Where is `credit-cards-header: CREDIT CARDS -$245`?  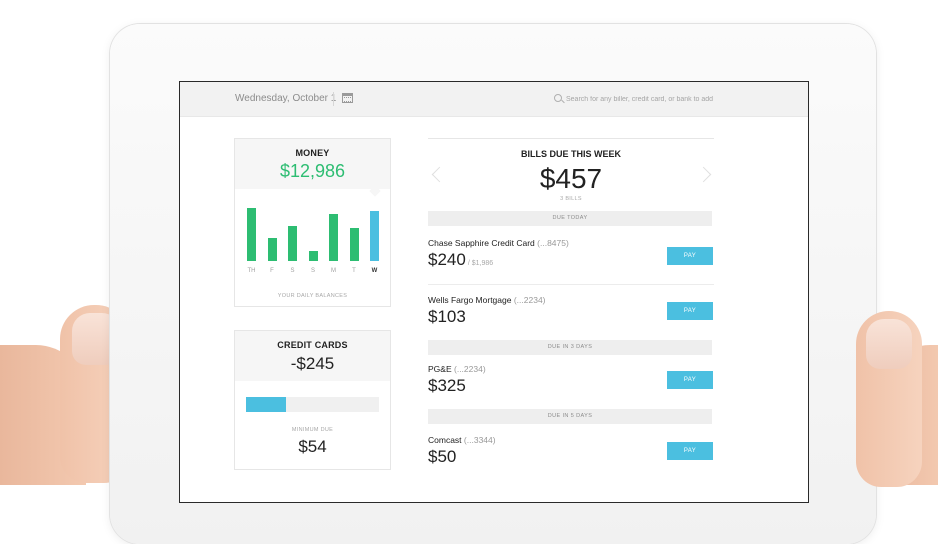 credit-cards-header: CREDIT CARDS -$245 is located at coordinates (312, 356).